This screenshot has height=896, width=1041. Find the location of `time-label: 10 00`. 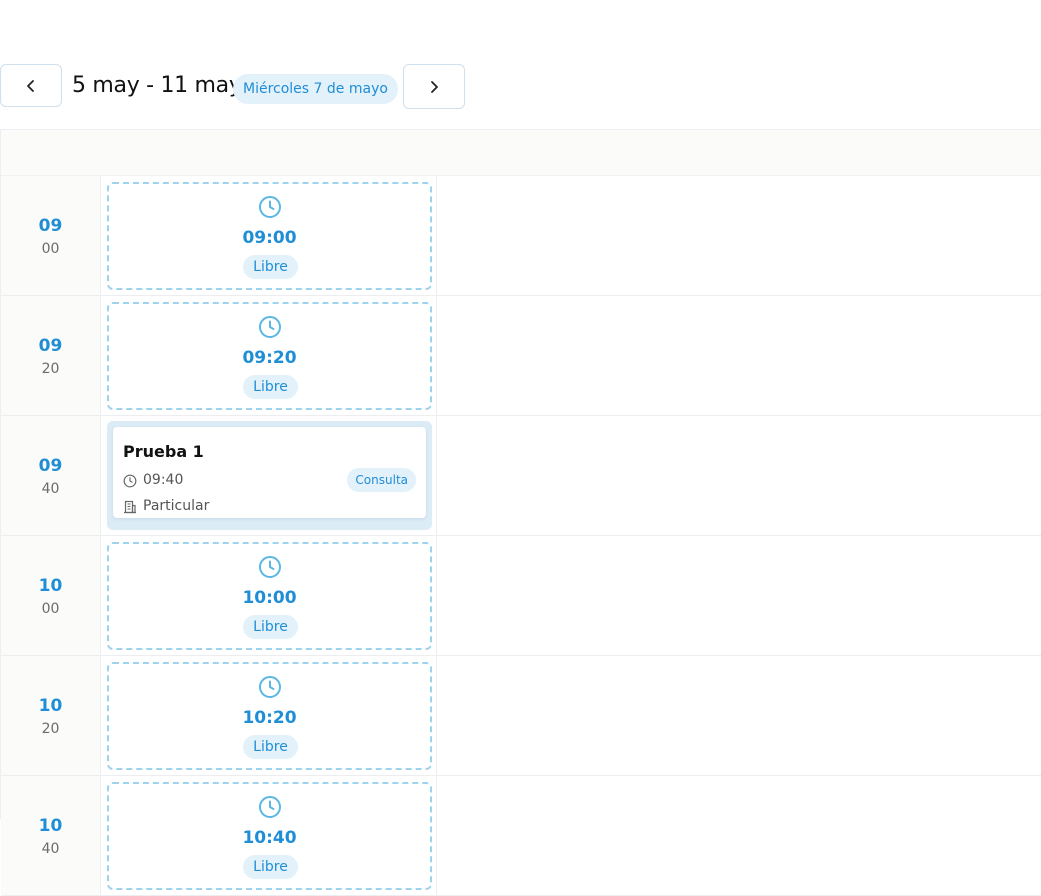

time-label: 10 00 is located at coordinates (51, 595).